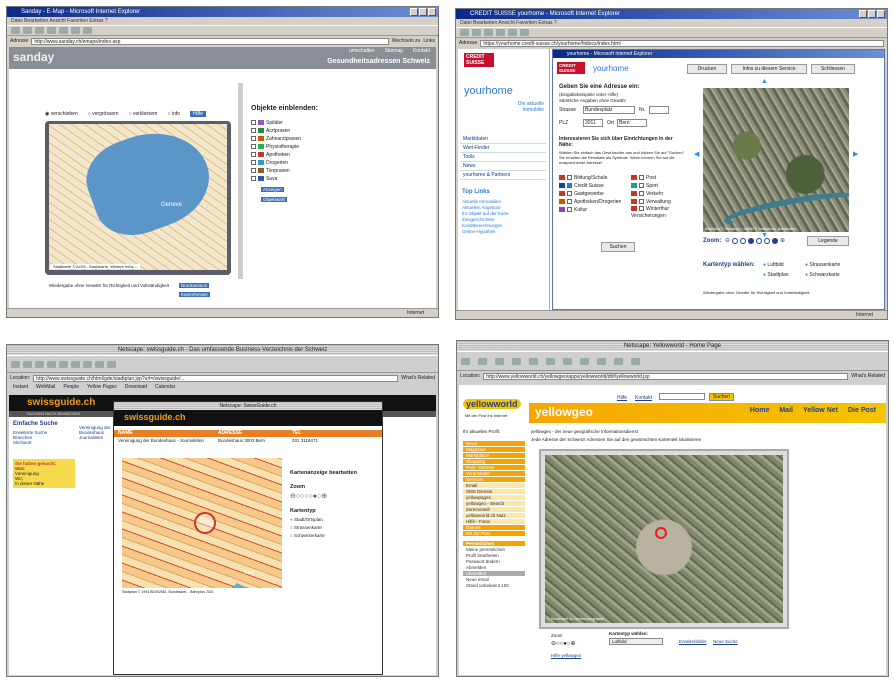  What do you see at coordinates (566, 655) in the screenshot?
I see `help-link: Hilfe yellowgeo` at bounding box center [566, 655].